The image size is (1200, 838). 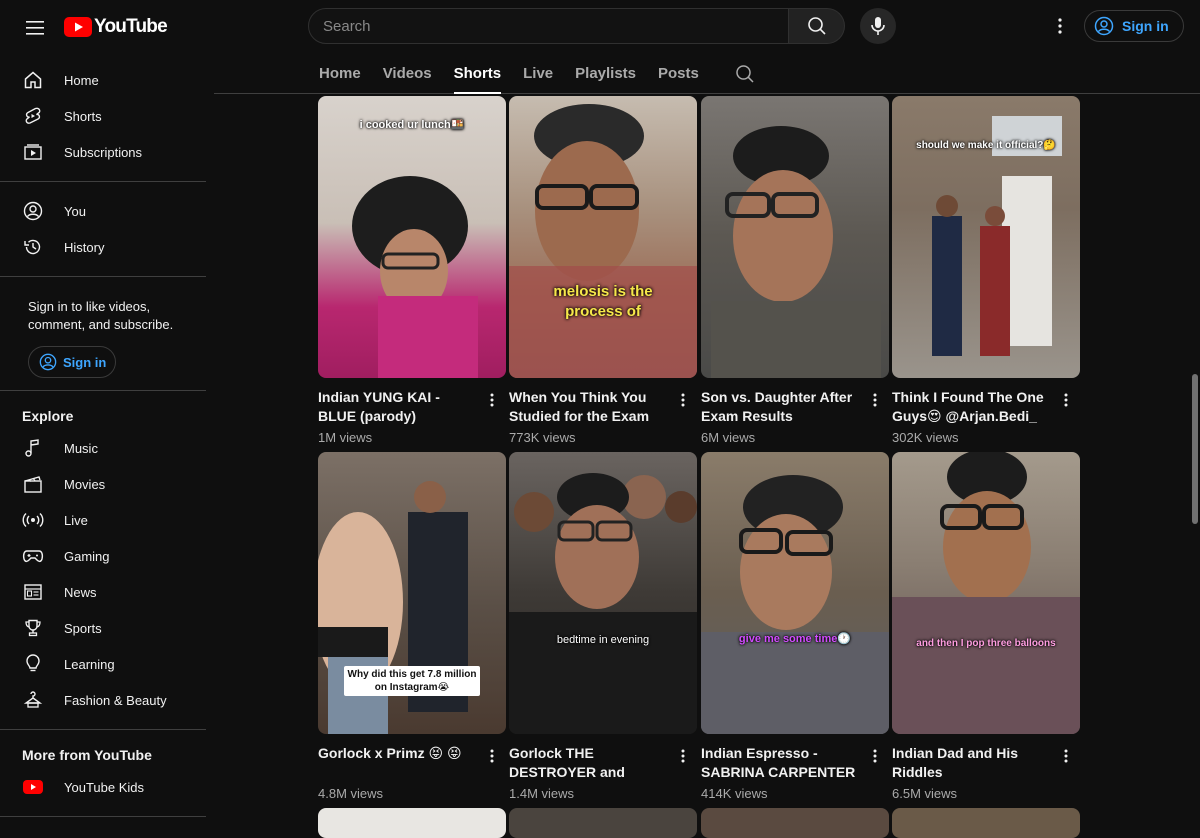 What do you see at coordinates (603, 301) in the screenshot?
I see `thumbnail-caption: melosis is the process of` at bounding box center [603, 301].